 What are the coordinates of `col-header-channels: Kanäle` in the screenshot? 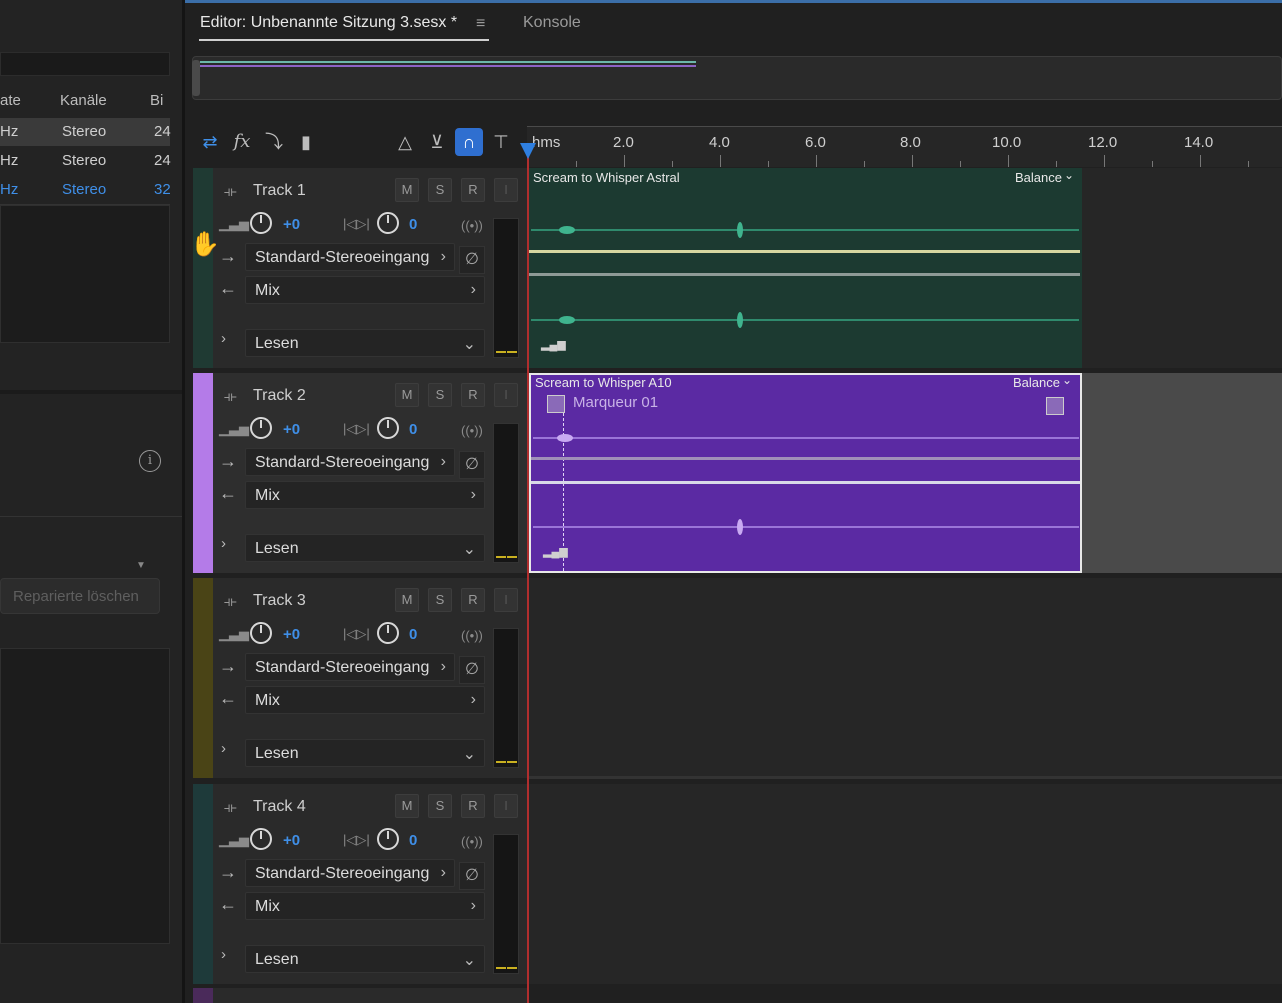 It's located at (83, 100).